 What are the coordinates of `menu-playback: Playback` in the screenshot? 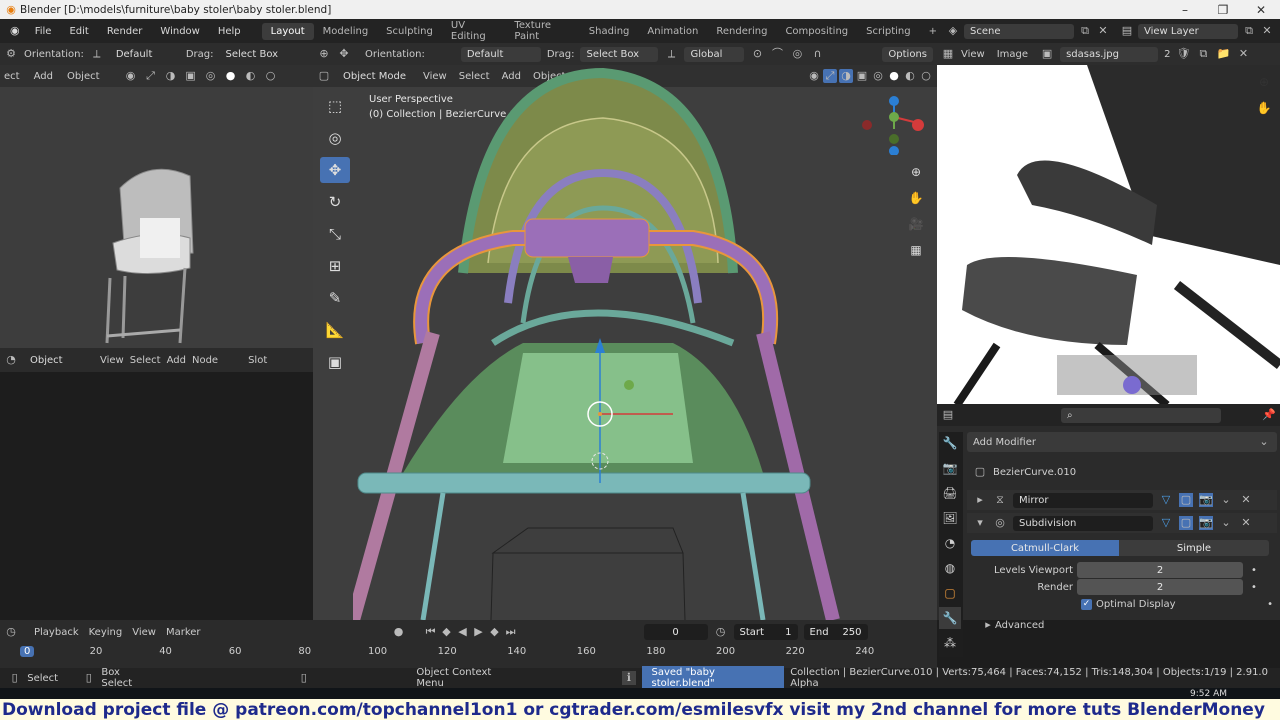 It's located at (56, 632).